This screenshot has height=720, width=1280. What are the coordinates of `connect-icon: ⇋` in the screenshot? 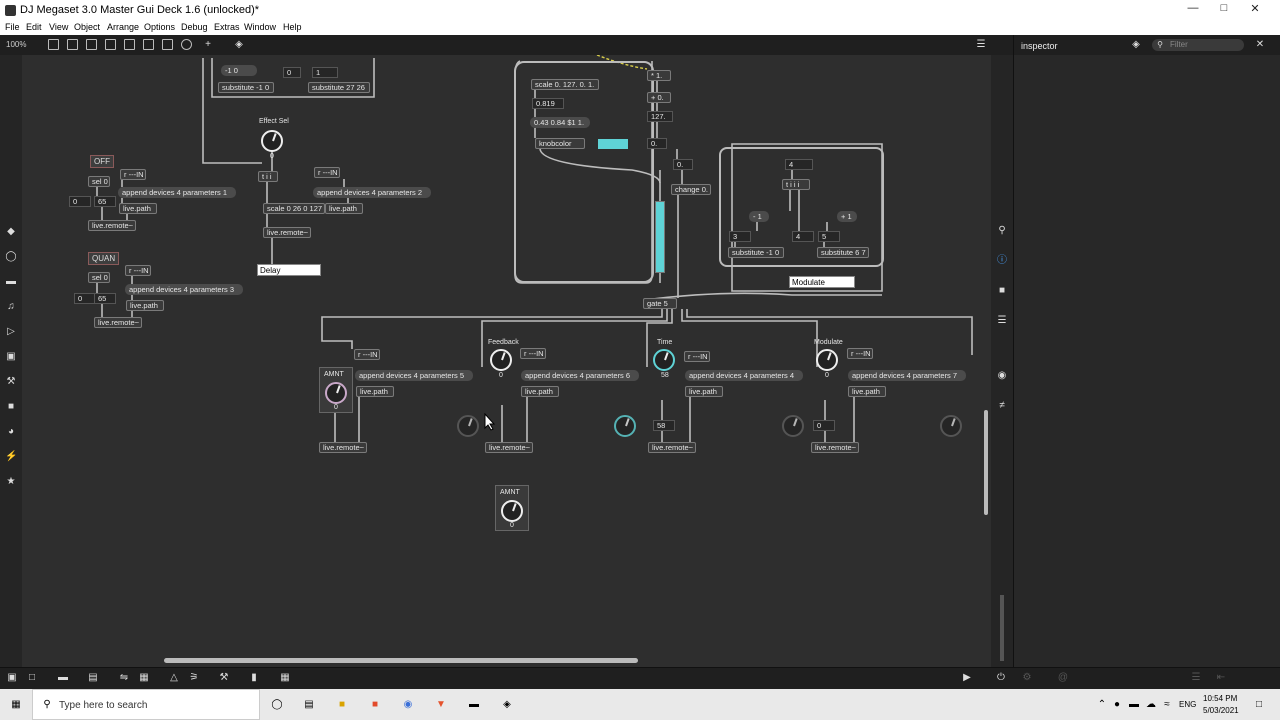 It's located at (124, 678).